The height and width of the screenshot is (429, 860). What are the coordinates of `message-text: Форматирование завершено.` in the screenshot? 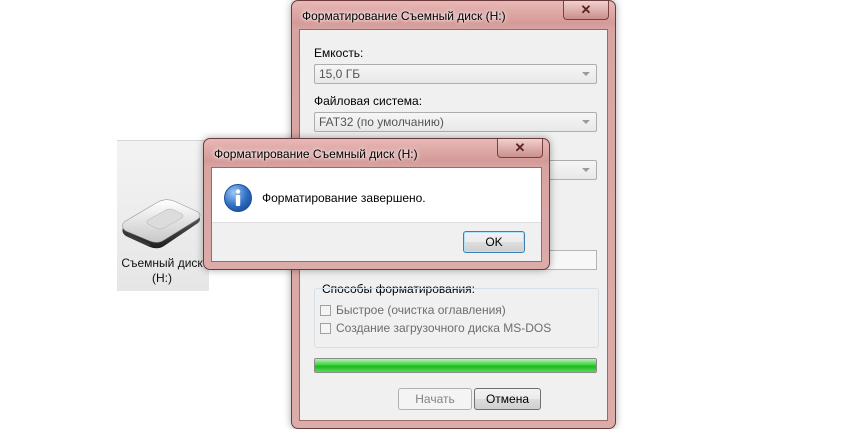 It's located at (344, 198).